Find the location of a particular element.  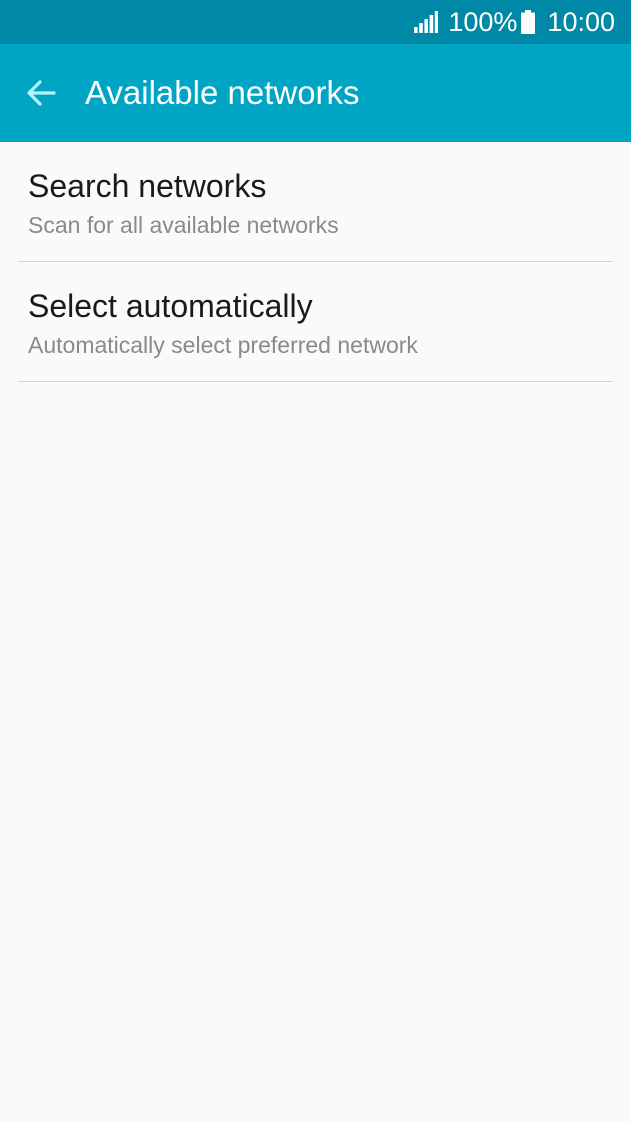

list-item-title: Select automatically is located at coordinates (170, 306).